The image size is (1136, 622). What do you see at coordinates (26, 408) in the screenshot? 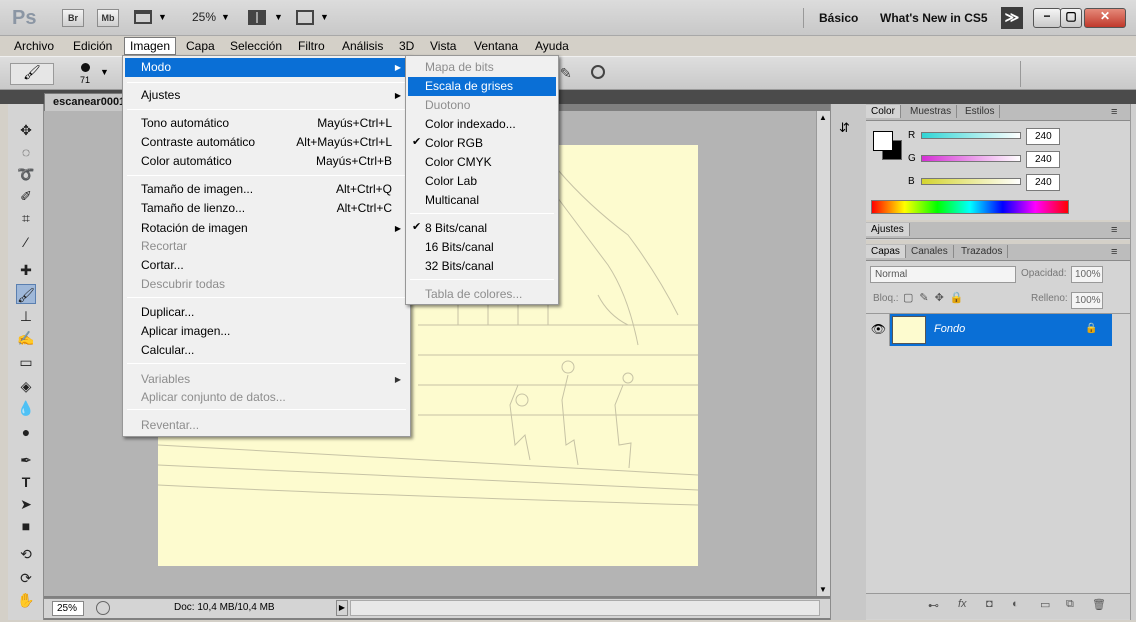
I see `blur-tool-icon: 💧` at bounding box center [26, 408].